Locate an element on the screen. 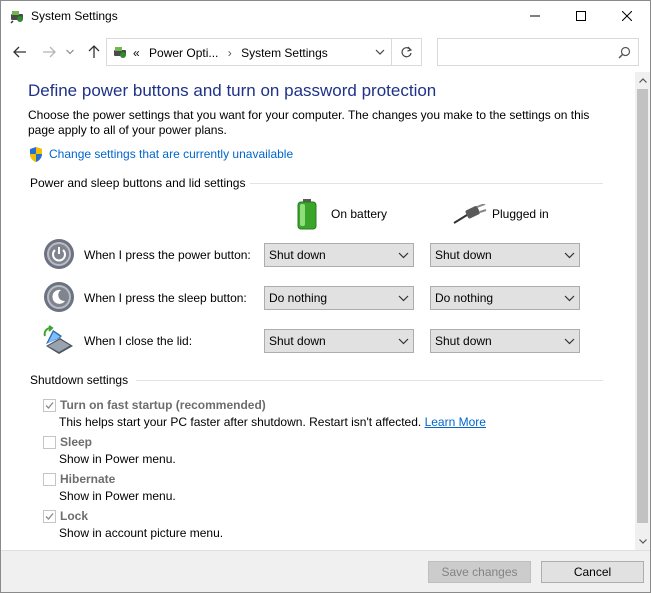 The image size is (651, 593). hibernate-checkbox: Hibernate is located at coordinates (79, 479).